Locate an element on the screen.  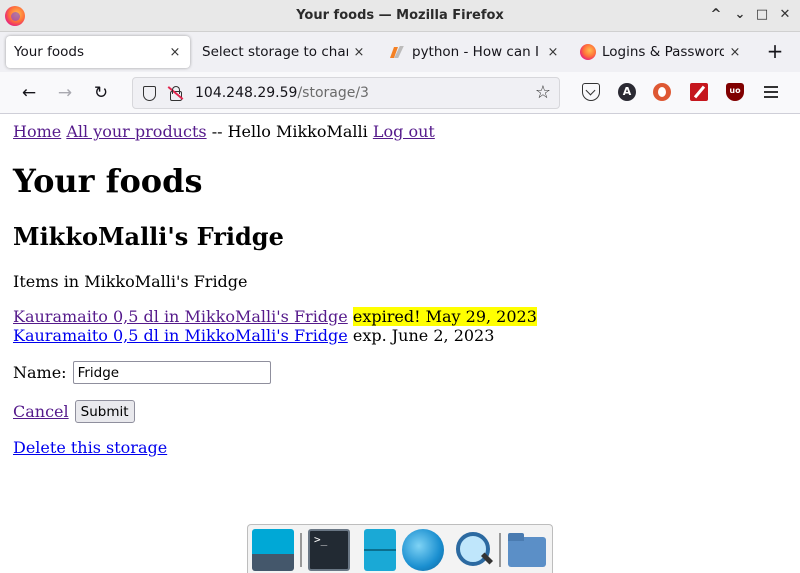
pen-extension-icon is located at coordinates (699, 92).